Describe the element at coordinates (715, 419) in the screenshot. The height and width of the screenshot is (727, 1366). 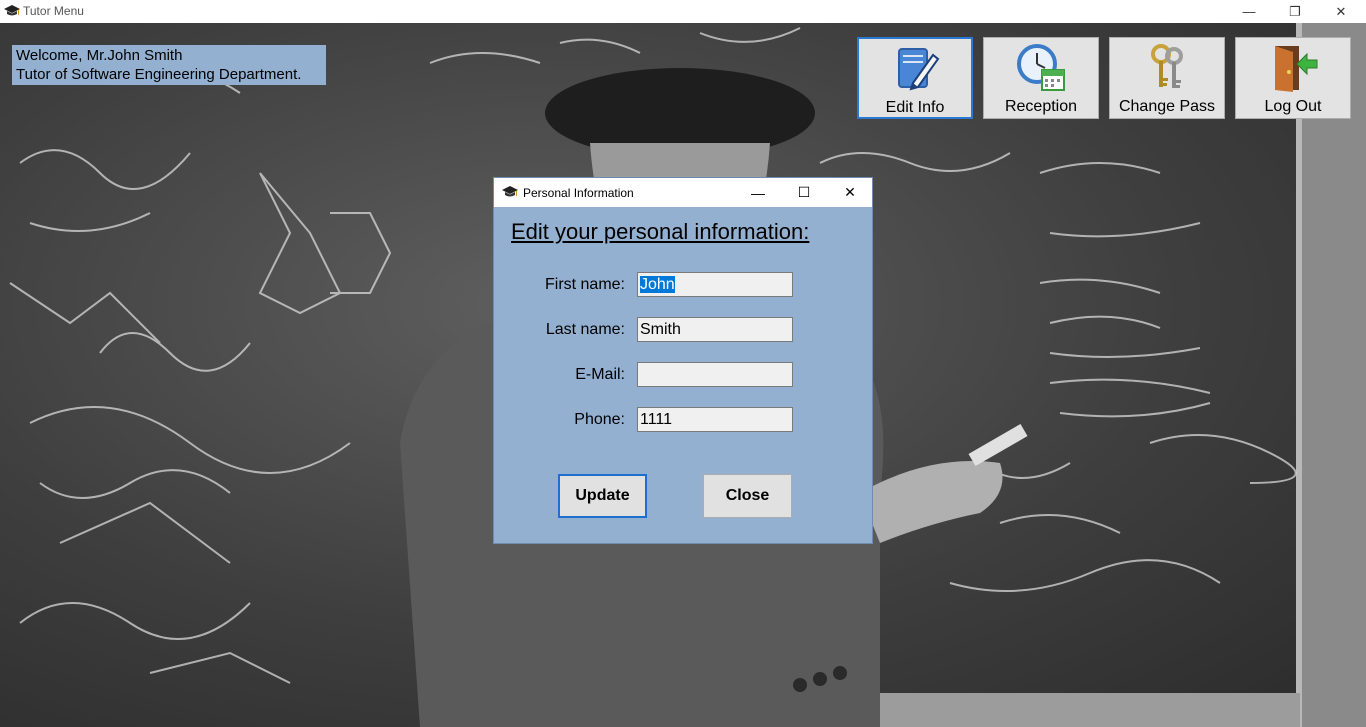
I see `phone-field: 1111` at that location.